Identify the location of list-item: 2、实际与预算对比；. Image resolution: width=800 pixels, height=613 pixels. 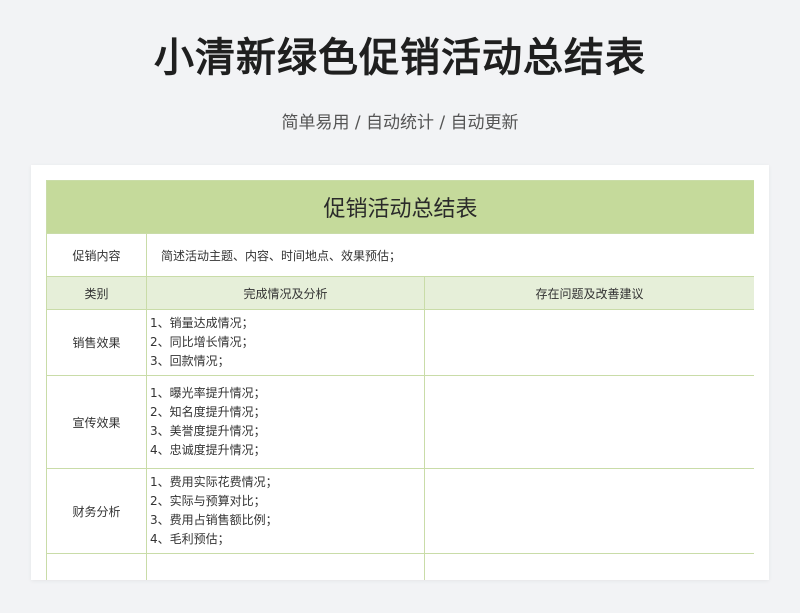
(208, 501).